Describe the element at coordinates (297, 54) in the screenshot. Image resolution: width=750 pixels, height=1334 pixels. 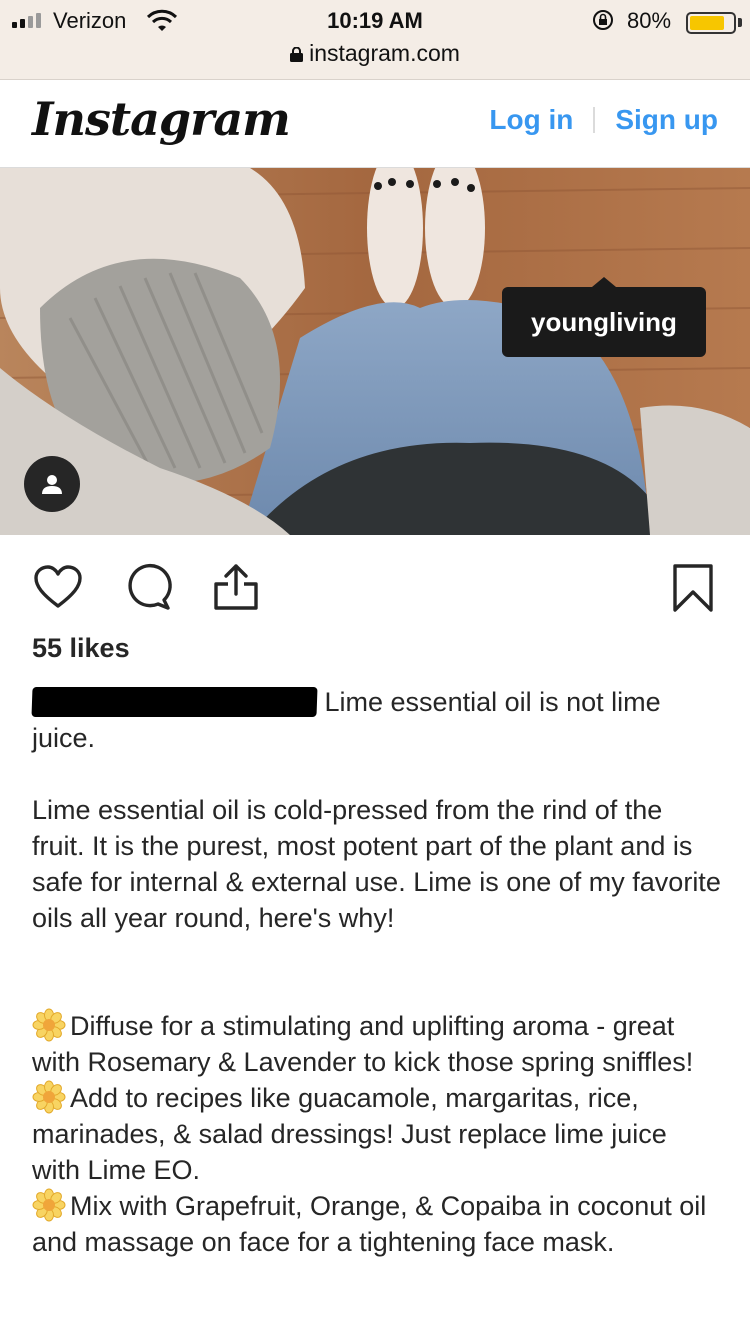
I see `lock-icon` at that location.